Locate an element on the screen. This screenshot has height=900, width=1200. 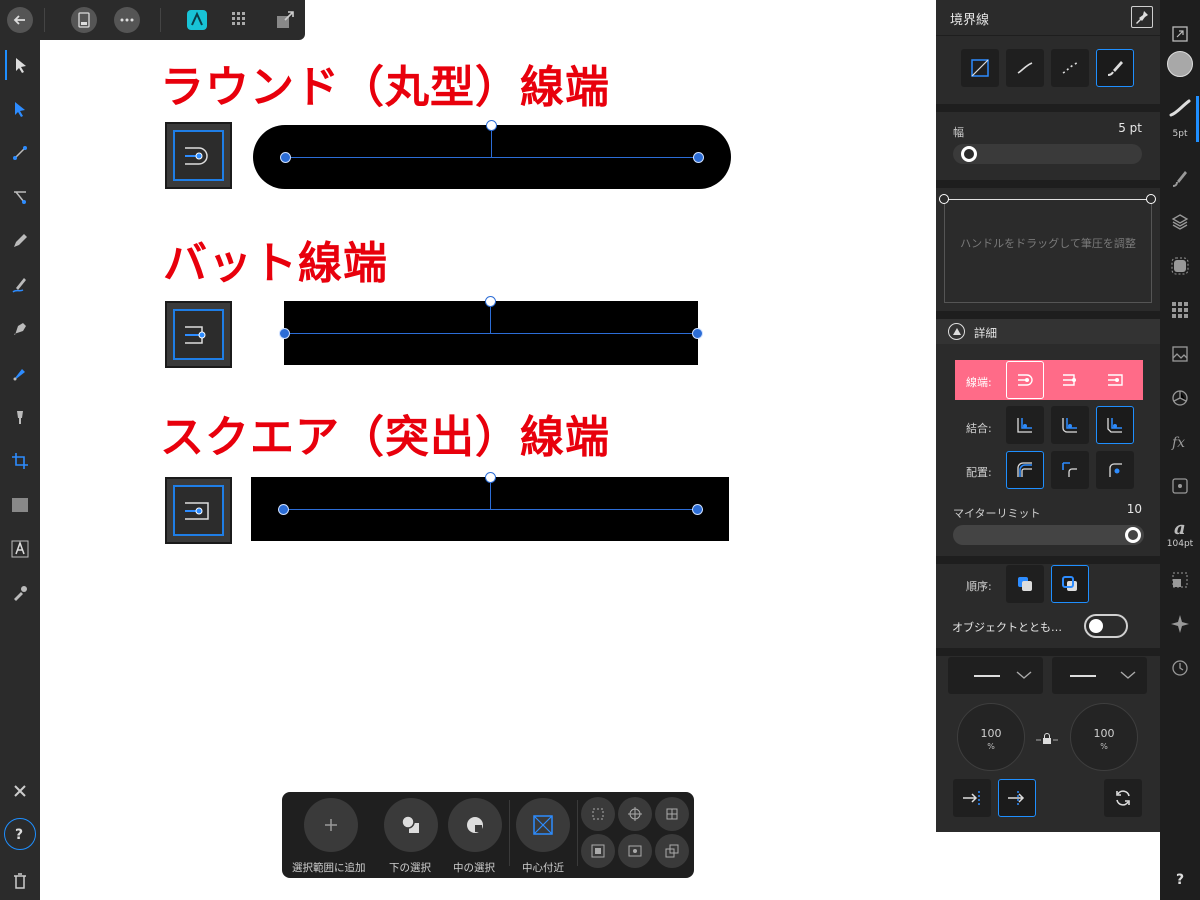
stroke-panel-title: 境界線 is located at coordinates (970, 20).